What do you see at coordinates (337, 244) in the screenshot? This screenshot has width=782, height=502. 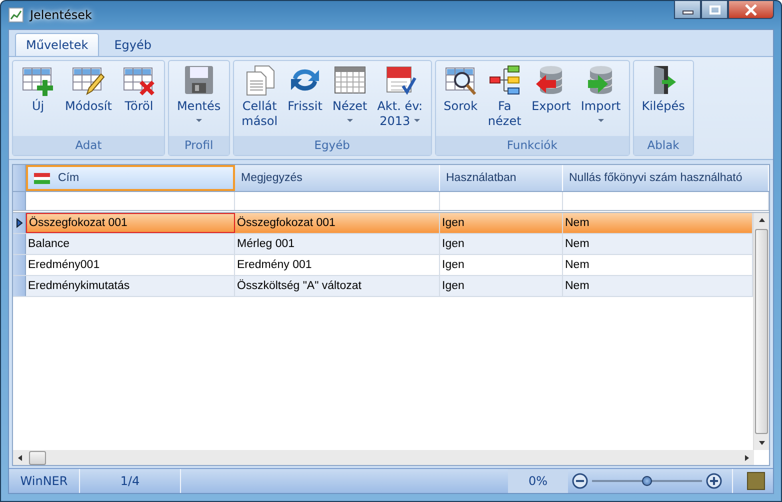 I see `table-cell: Mérleg 001` at bounding box center [337, 244].